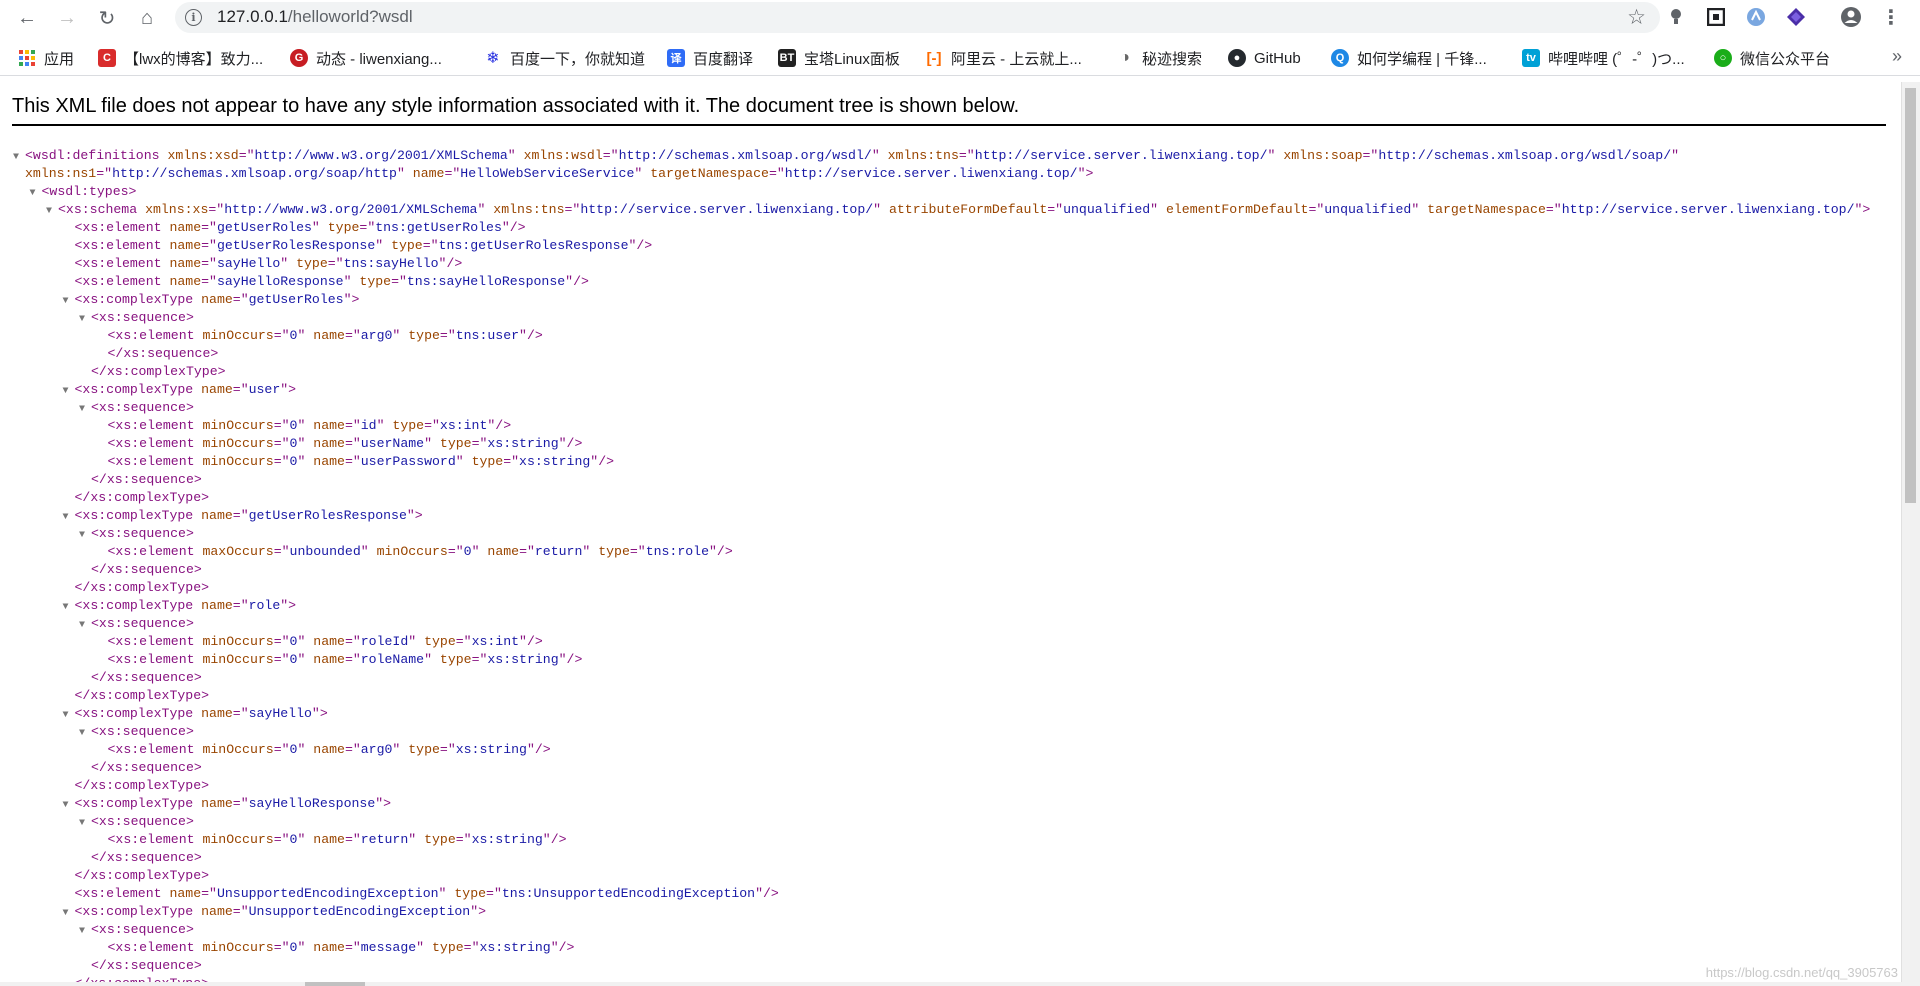  I want to click on home-icon: ⌂, so click(147, 18).